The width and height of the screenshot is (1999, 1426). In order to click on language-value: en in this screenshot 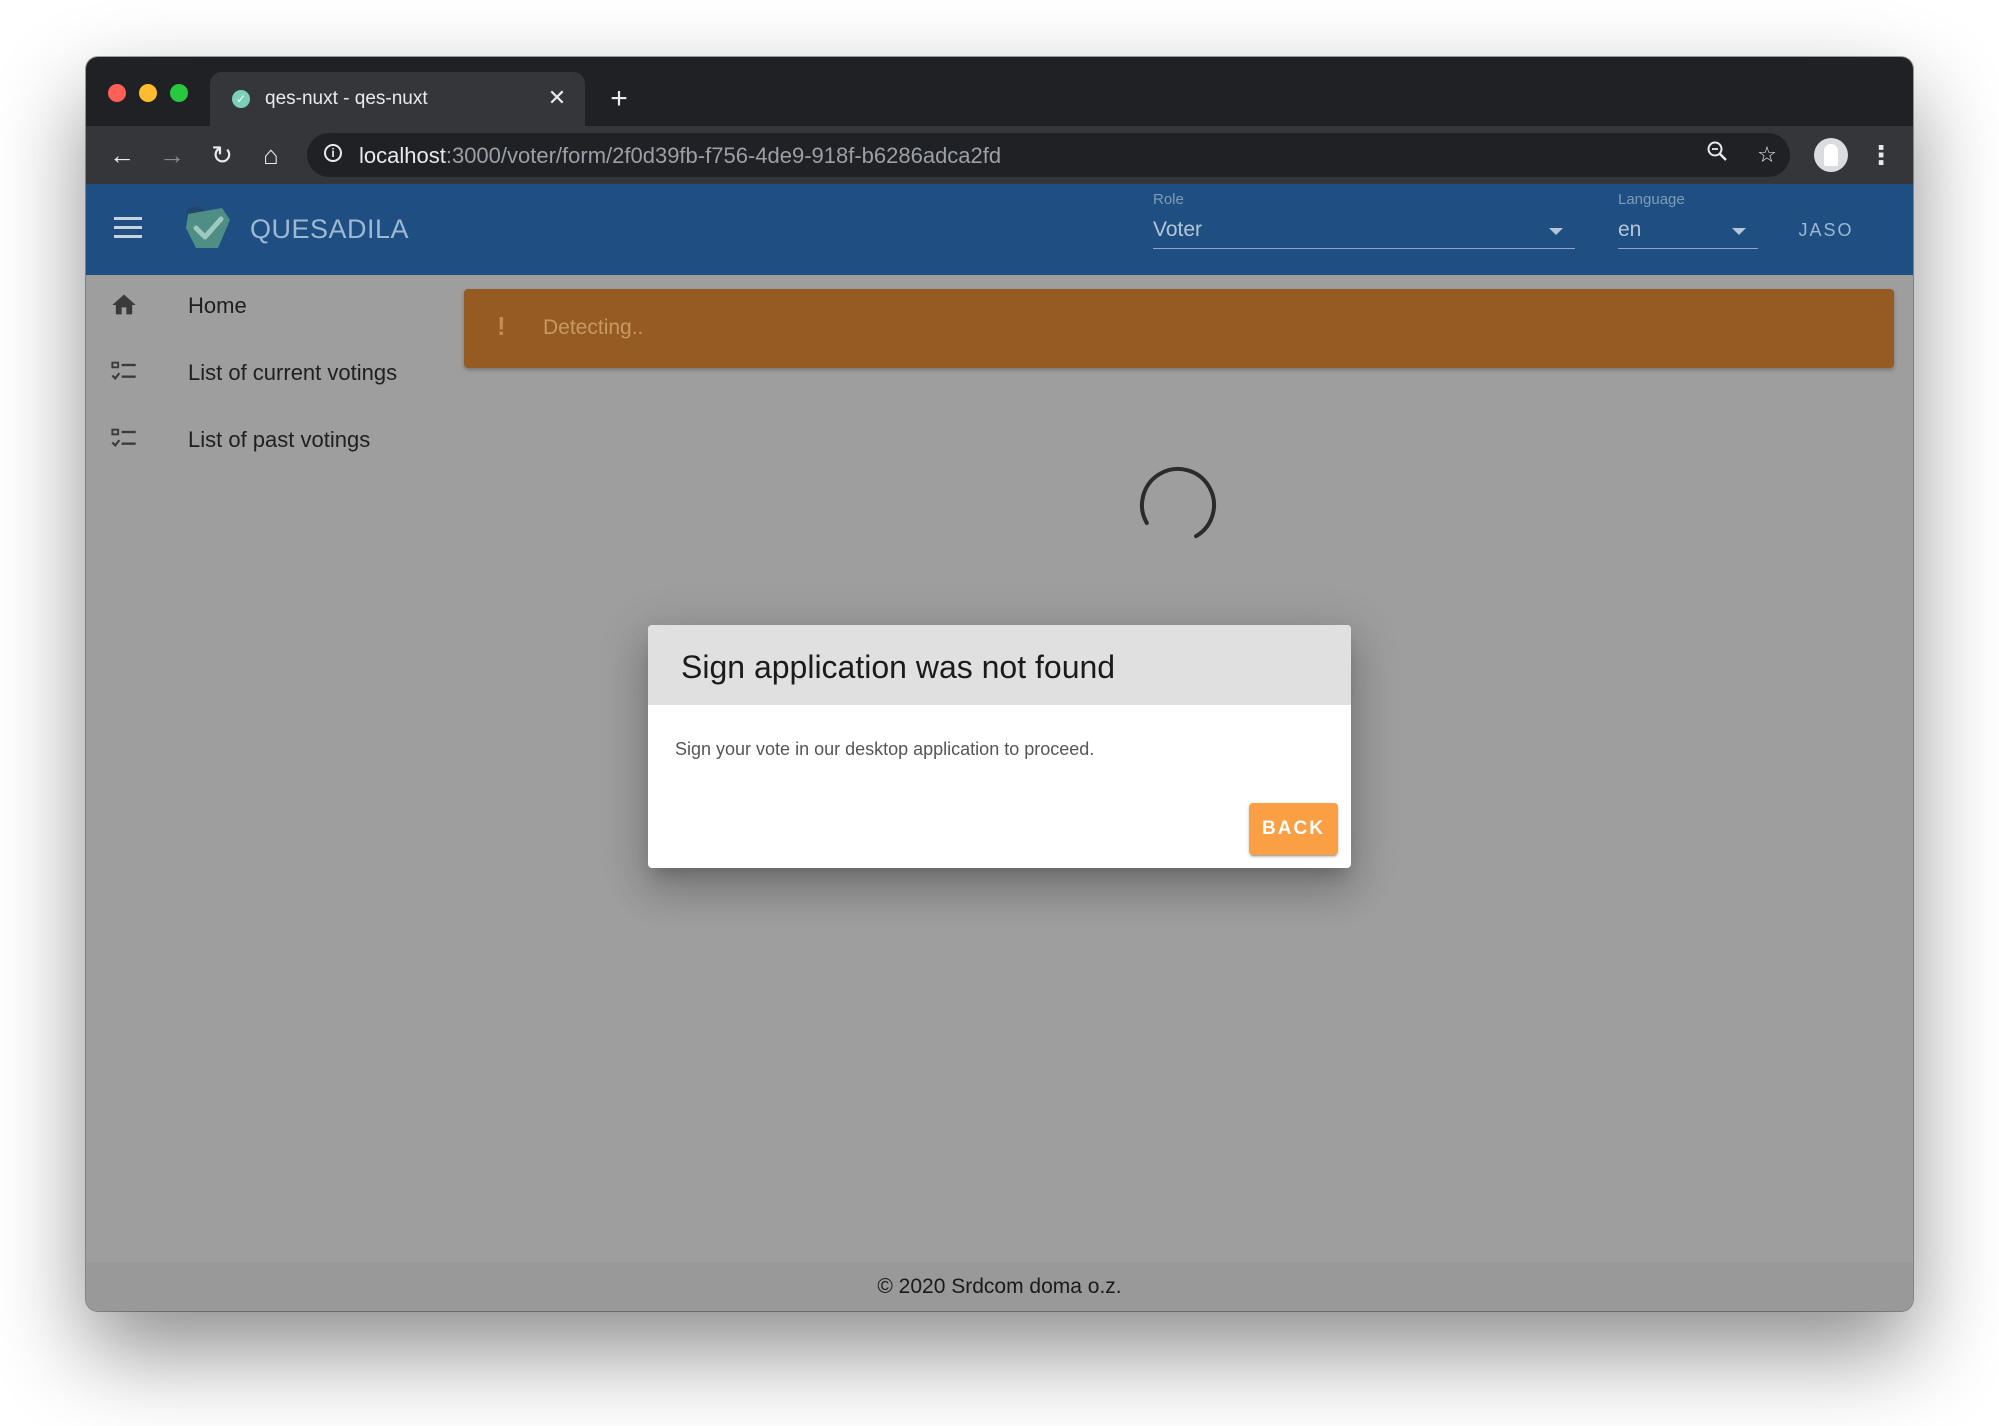, I will do `click(1630, 229)`.